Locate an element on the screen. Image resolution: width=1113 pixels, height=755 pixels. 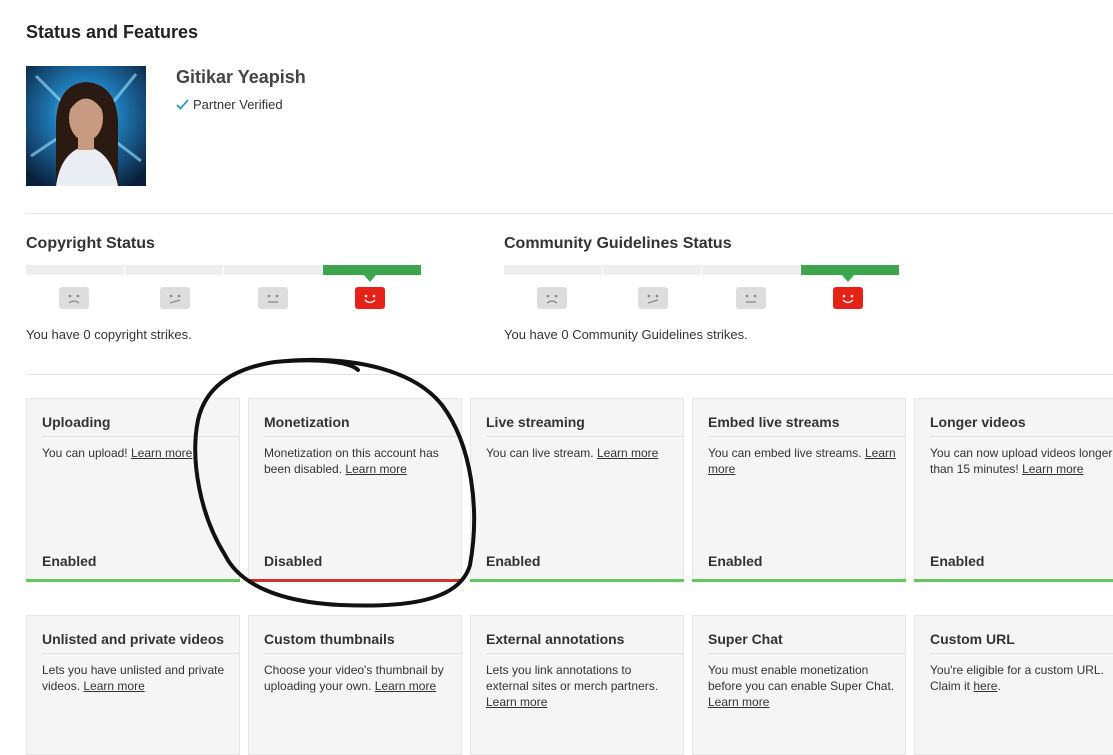
channel-name: Gitikar Yeapish is located at coordinates (241, 77).